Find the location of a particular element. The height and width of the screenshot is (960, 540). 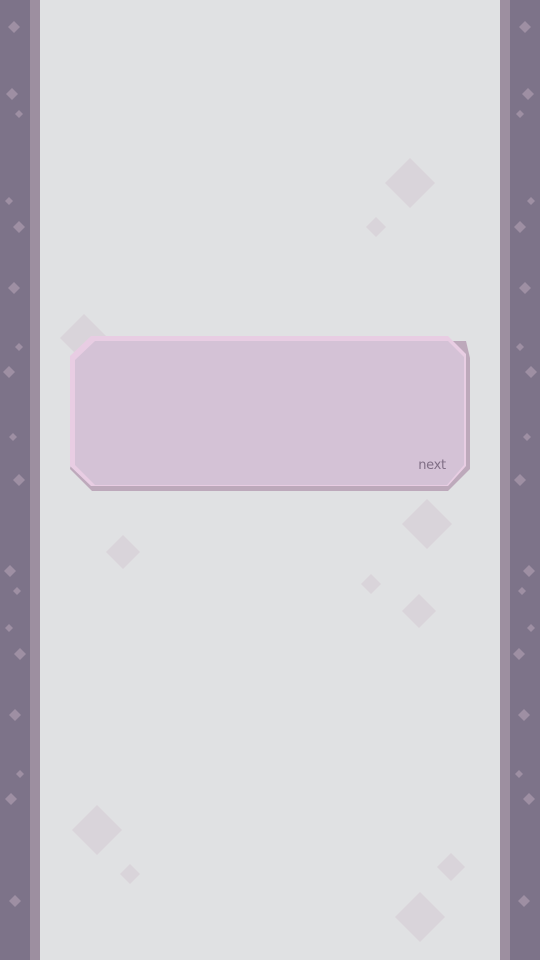

left-border-inner is located at coordinates (35, 480).